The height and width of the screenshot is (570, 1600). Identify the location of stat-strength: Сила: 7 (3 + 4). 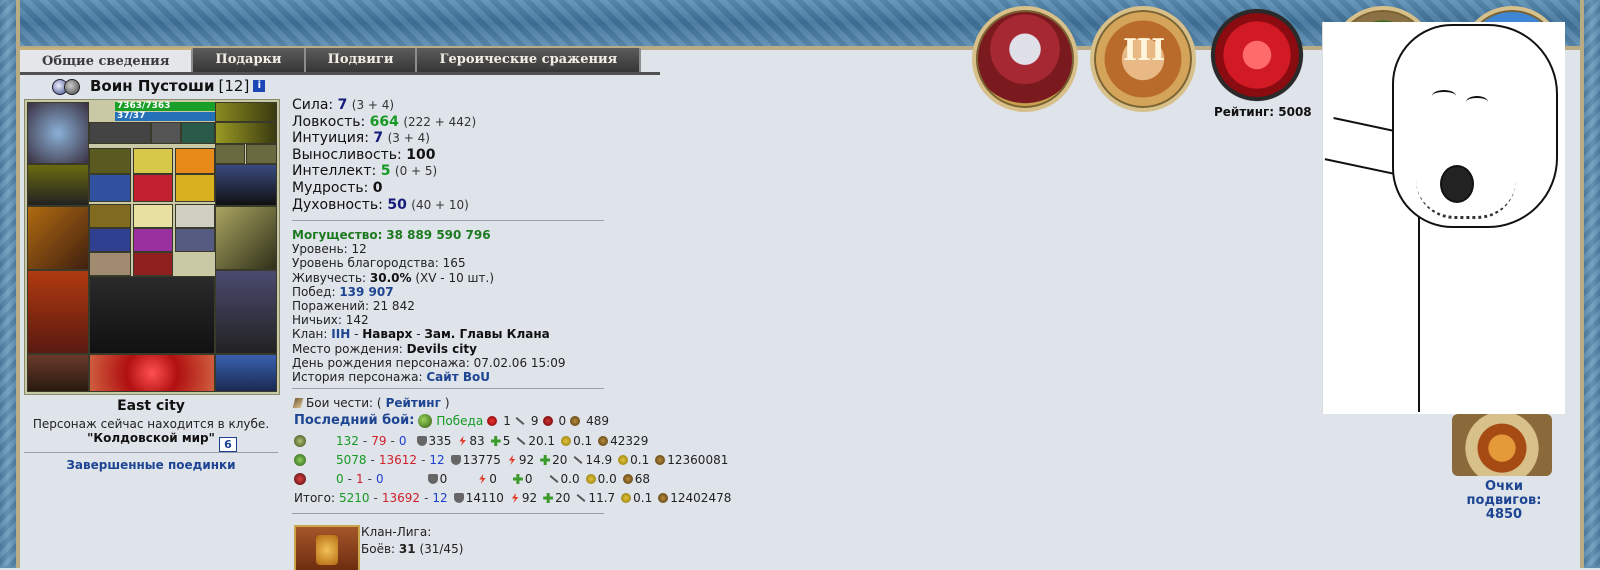
(343, 105).